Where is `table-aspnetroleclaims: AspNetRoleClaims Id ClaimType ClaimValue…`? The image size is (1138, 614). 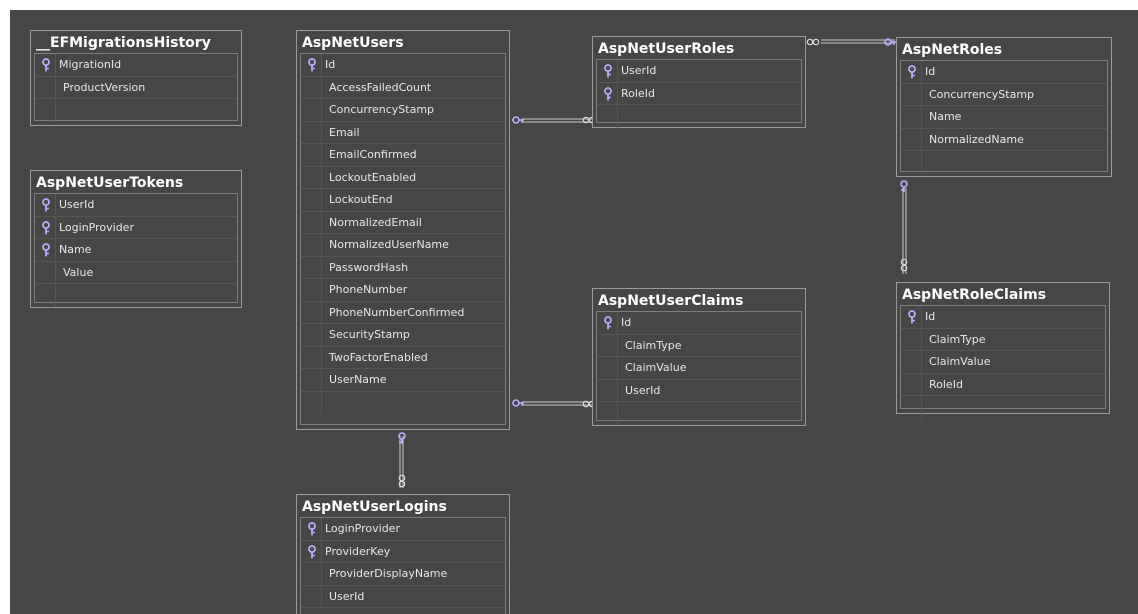 table-aspnetroleclaims: AspNetRoleClaims Id ClaimType ClaimValue… is located at coordinates (1003, 350).